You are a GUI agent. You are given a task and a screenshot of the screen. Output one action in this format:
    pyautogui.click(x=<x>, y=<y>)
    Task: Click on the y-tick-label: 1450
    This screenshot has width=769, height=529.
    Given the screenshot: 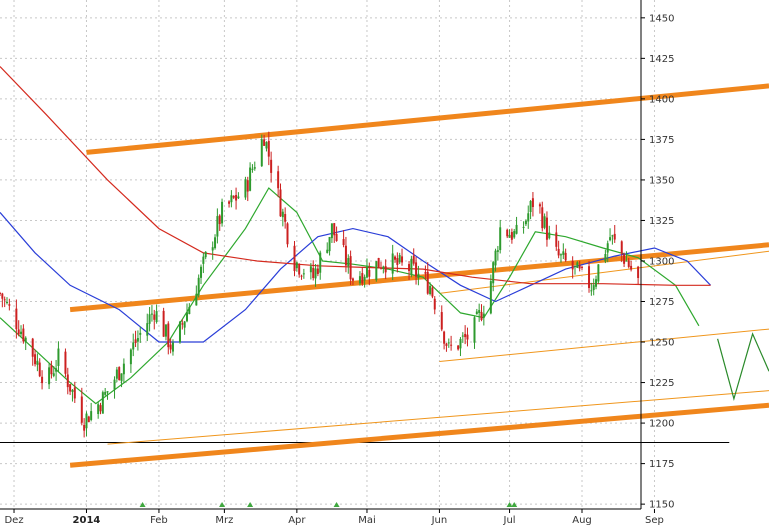 What is the action you would take?
    pyautogui.click(x=661, y=18)
    